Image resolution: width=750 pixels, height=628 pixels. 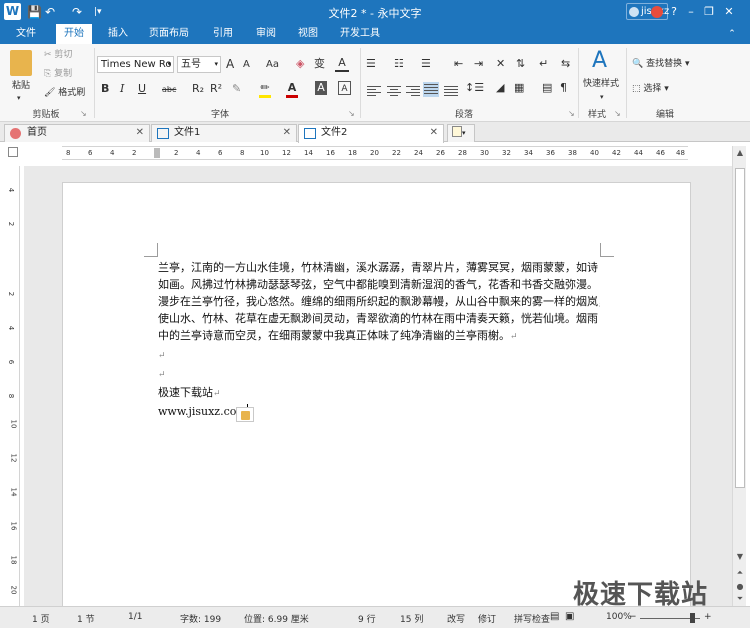 I want to click on show-marks-icon: ↵, so click(x=543, y=64).